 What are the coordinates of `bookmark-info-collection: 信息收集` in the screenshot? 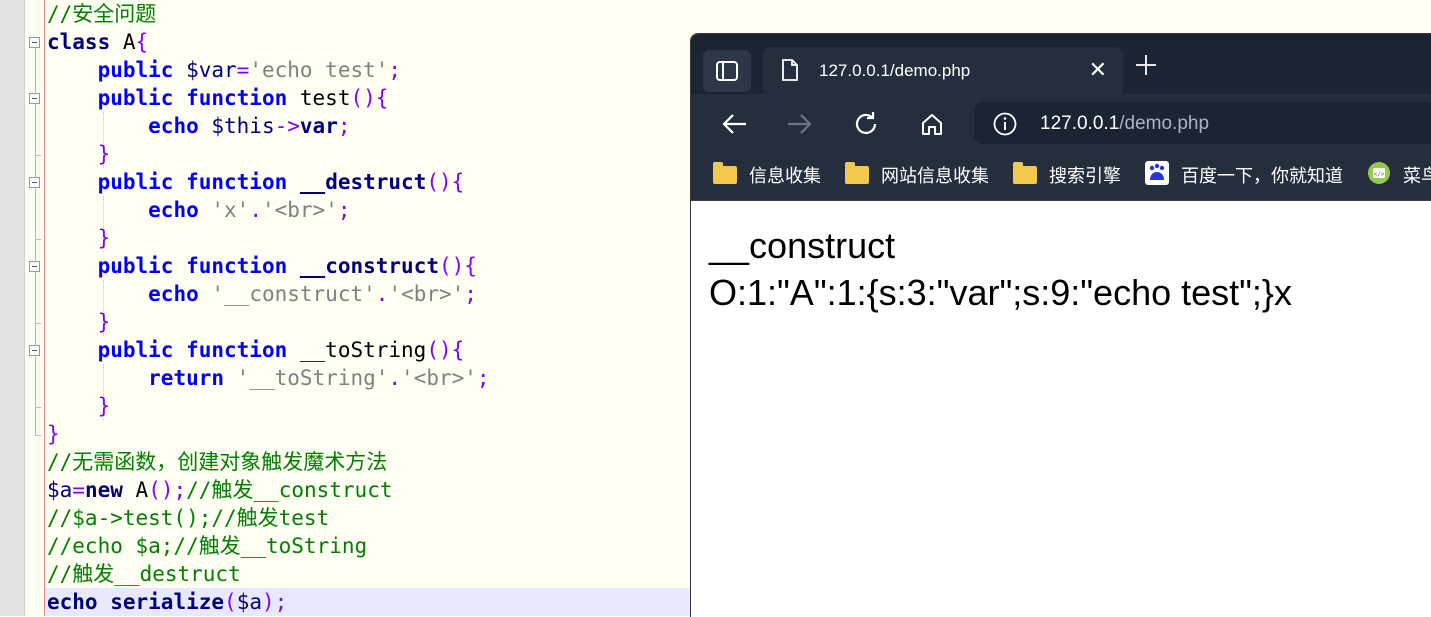 It's located at (767, 175).